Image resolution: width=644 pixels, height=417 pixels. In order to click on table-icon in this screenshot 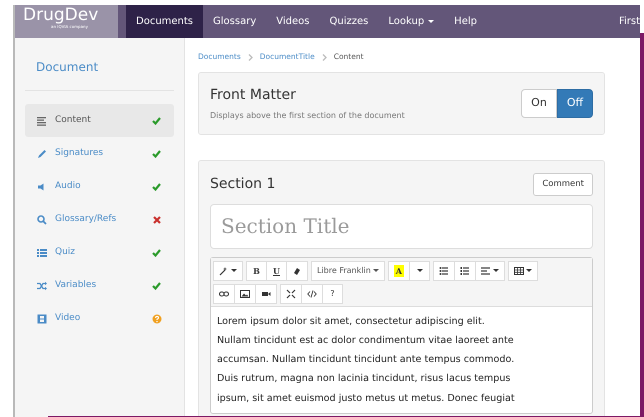, I will do `click(519, 271)`.